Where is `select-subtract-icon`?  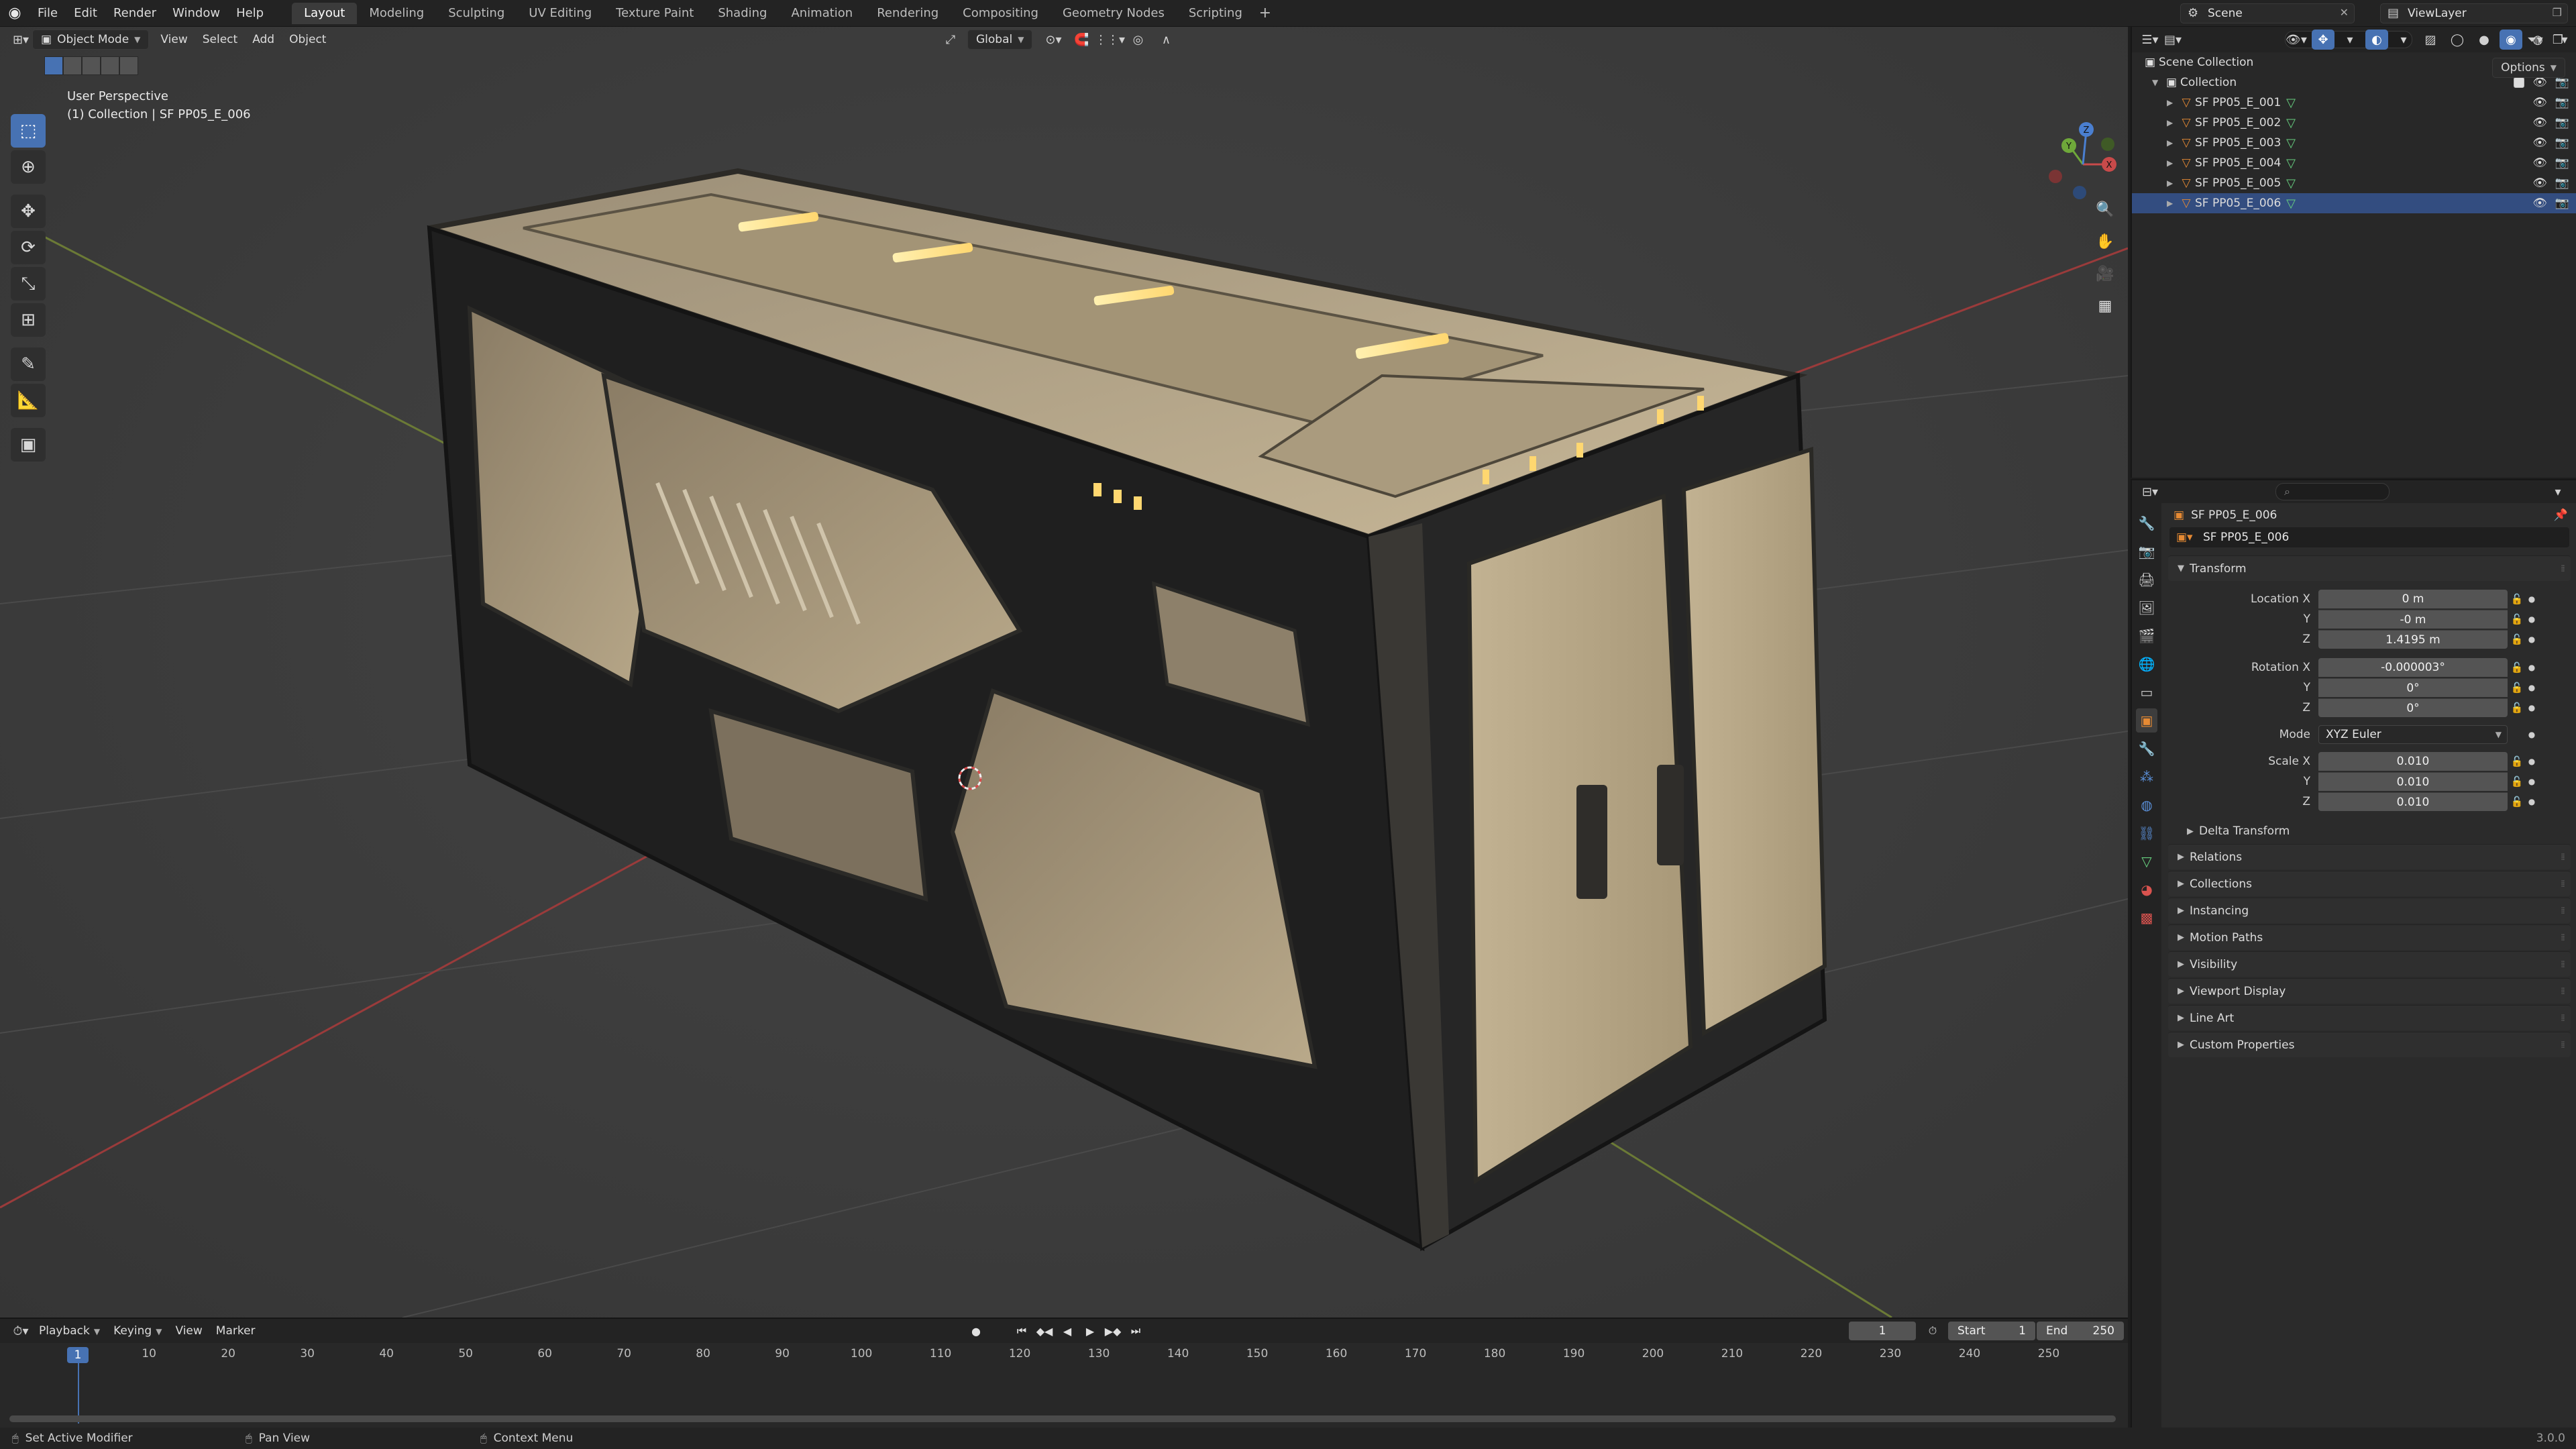
select-subtract-icon is located at coordinates (91, 65).